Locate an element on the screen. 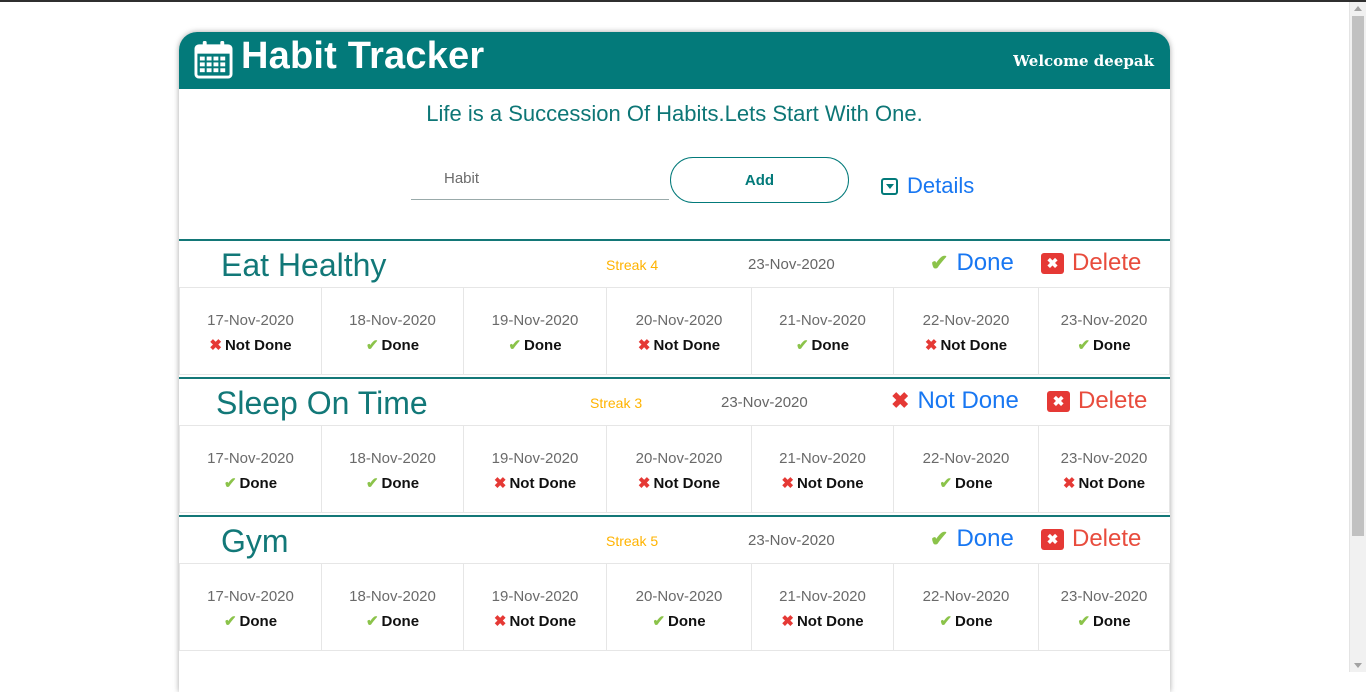 The height and width of the screenshot is (692, 1366). day-cell: 22-Nov-2020 ✔ Done is located at coordinates (966, 469).